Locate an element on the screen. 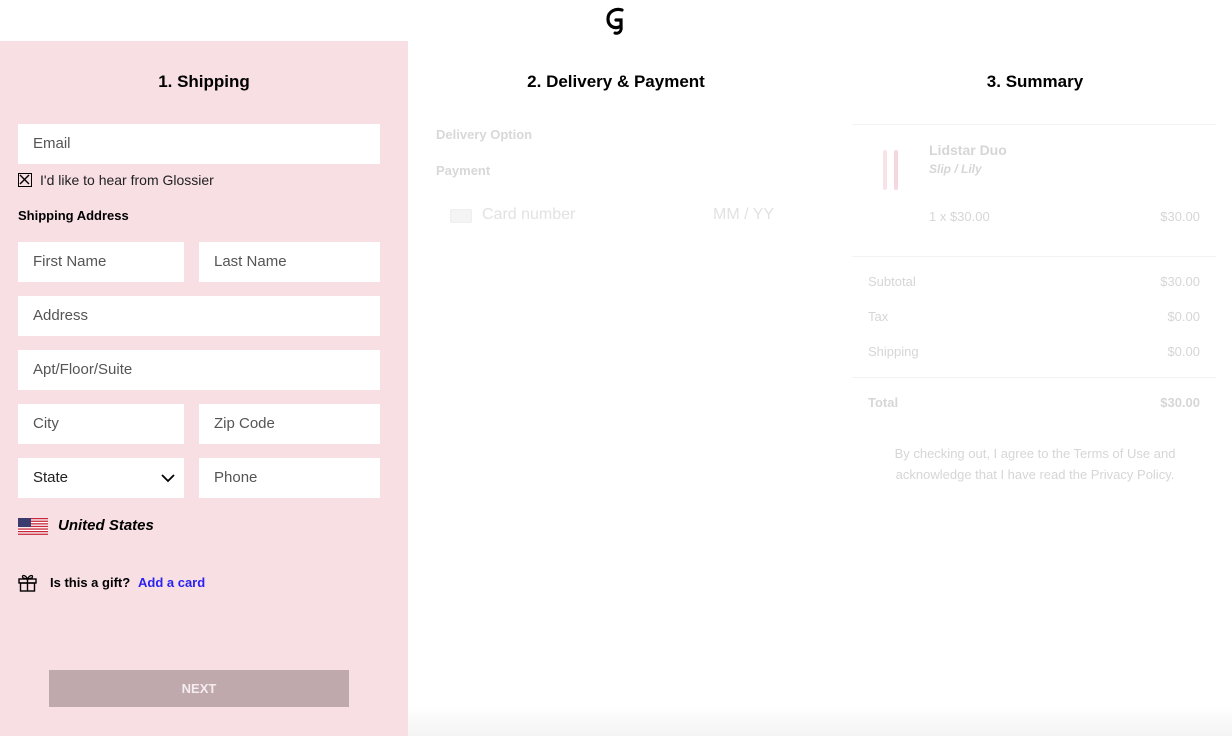  subtotal-value: $30.00 is located at coordinates (1180, 281).